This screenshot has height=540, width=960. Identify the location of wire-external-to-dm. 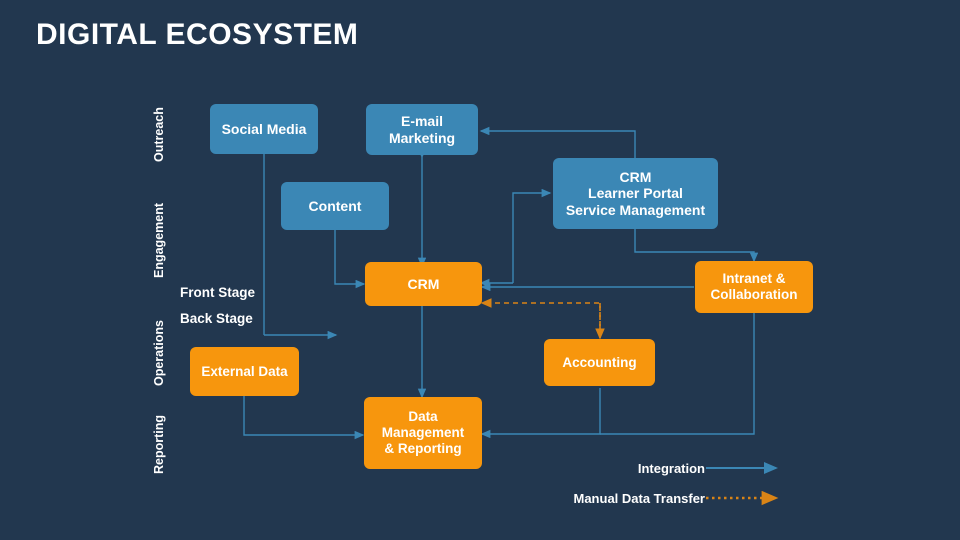
(304, 418).